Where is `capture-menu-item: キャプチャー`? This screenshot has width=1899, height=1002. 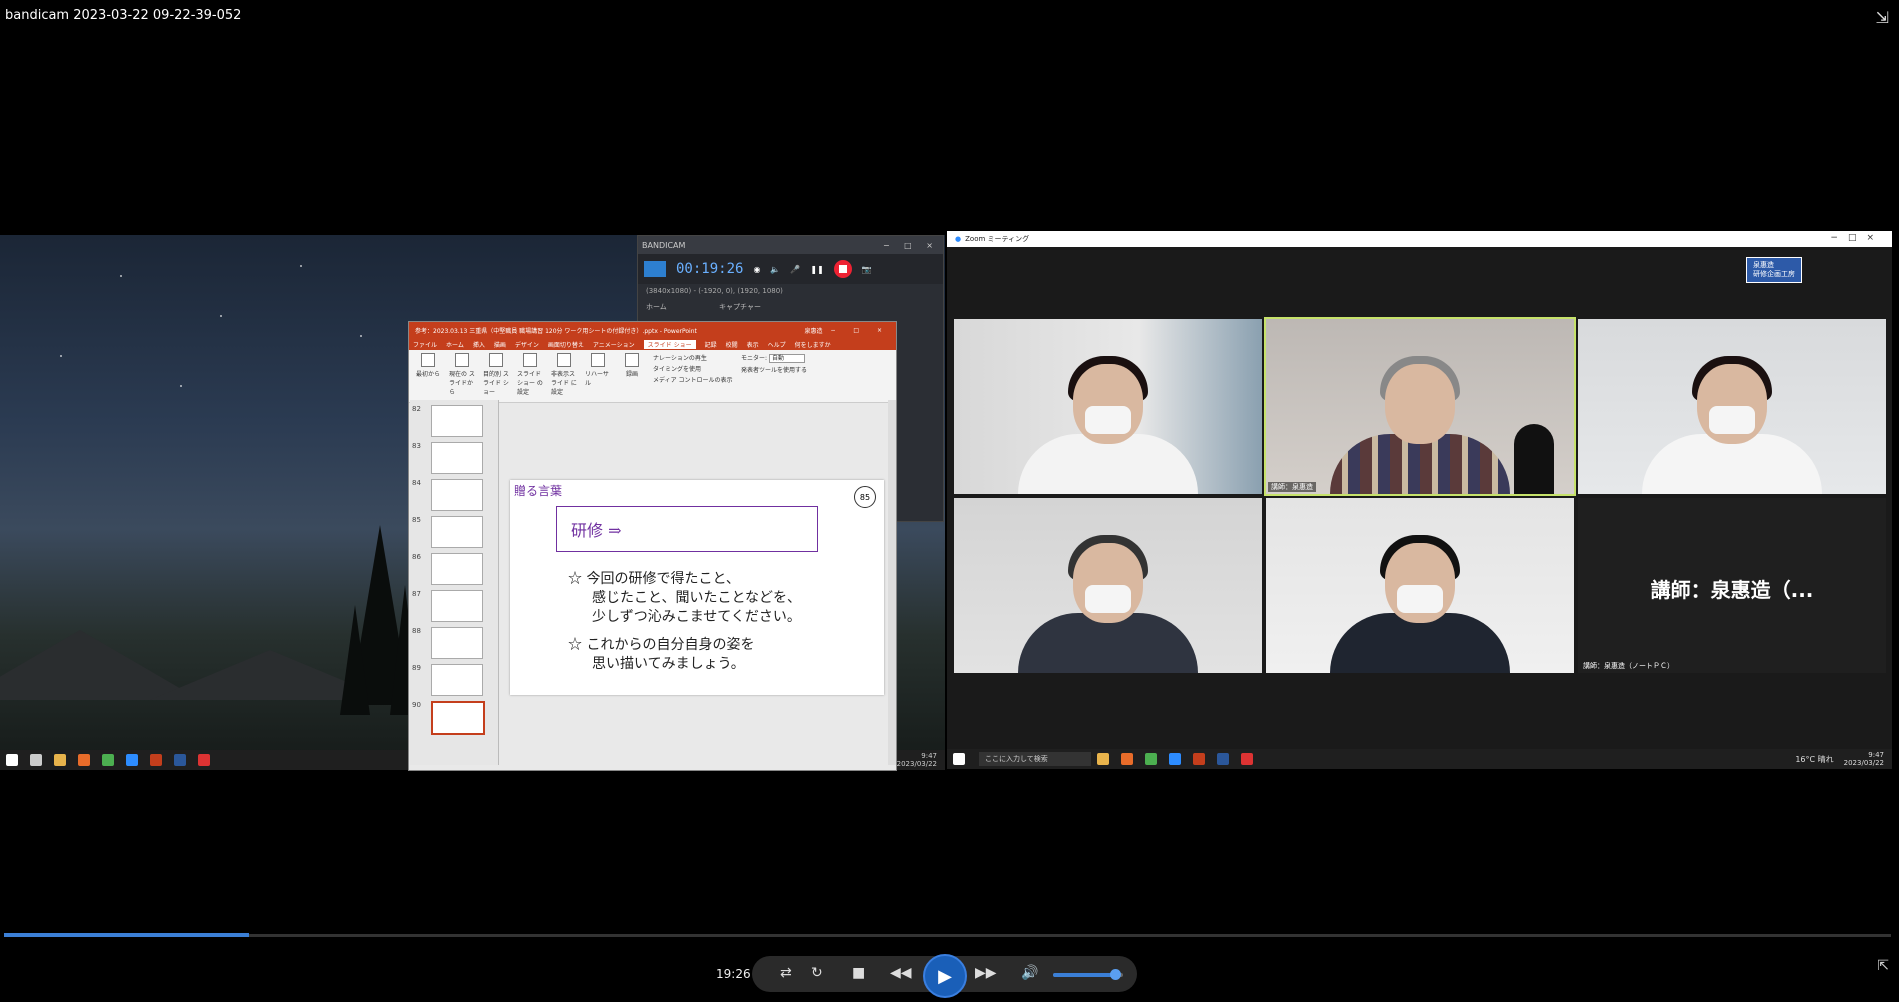
capture-menu-item: キャプチャー is located at coordinates (740, 307).